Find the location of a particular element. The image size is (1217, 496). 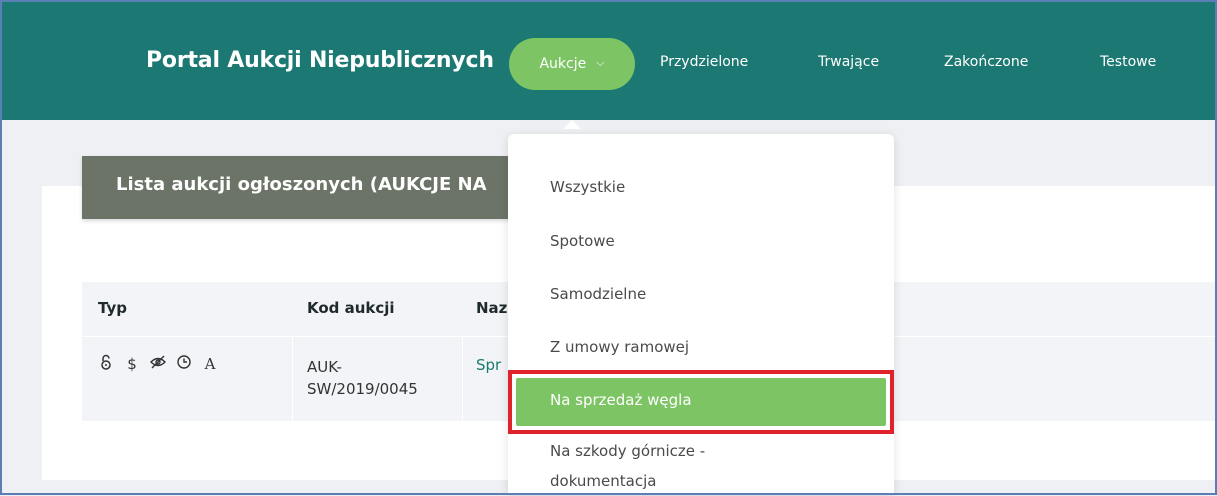

auction-code-line2: SW/2019/0045 is located at coordinates (362, 389).